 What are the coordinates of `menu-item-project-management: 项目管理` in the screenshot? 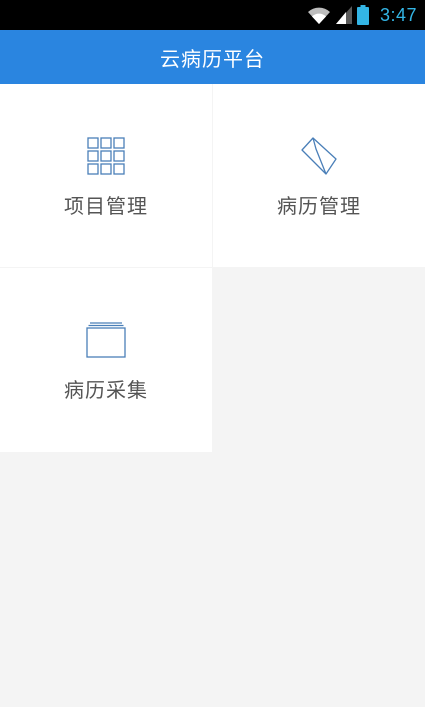 It's located at (106, 175).